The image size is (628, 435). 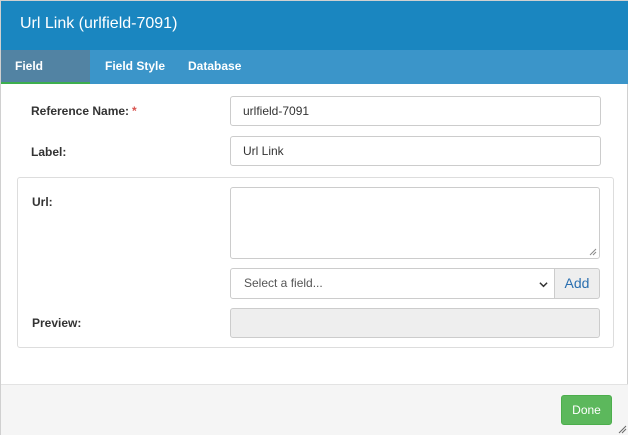 I want to click on dialog-title-bar: Url Link (urlfield-7091), so click(x=314, y=25).